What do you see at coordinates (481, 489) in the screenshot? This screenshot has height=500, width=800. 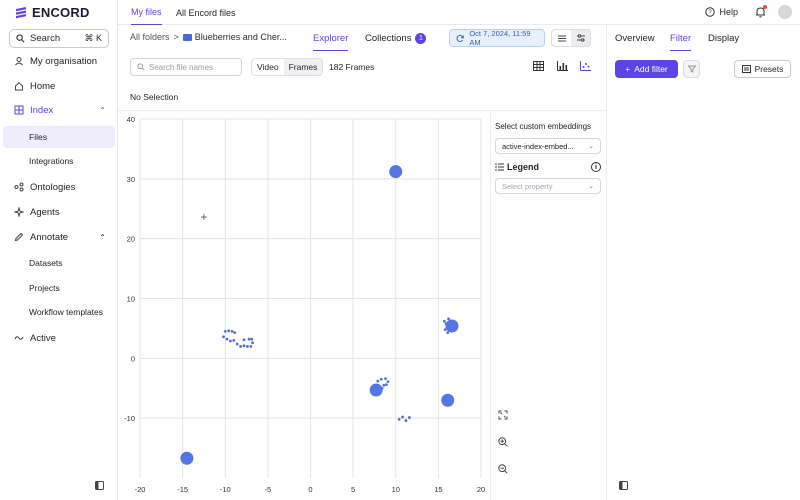 I see `x-tick-label: 20` at bounding box center [481, 489].